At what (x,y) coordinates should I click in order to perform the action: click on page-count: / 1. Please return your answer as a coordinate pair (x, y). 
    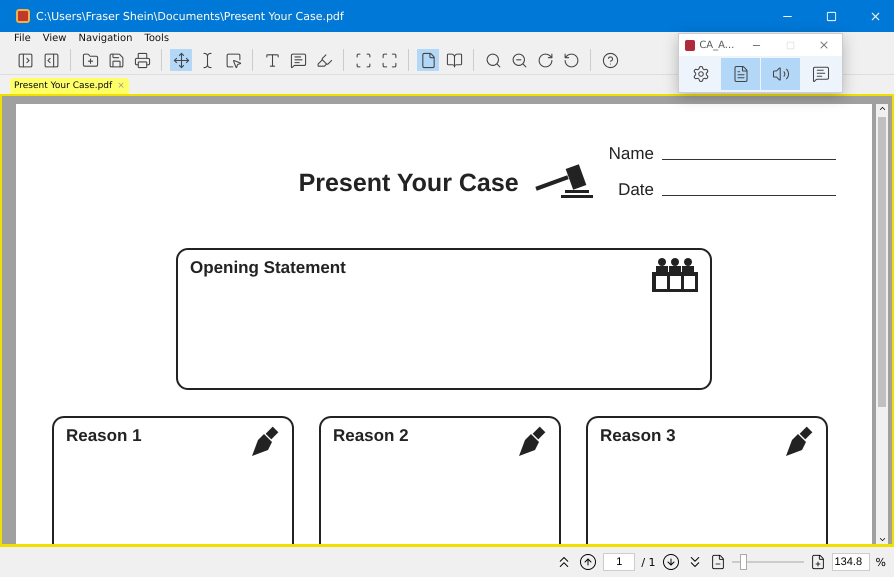
    Looking at the image, I should click on (648, 562).